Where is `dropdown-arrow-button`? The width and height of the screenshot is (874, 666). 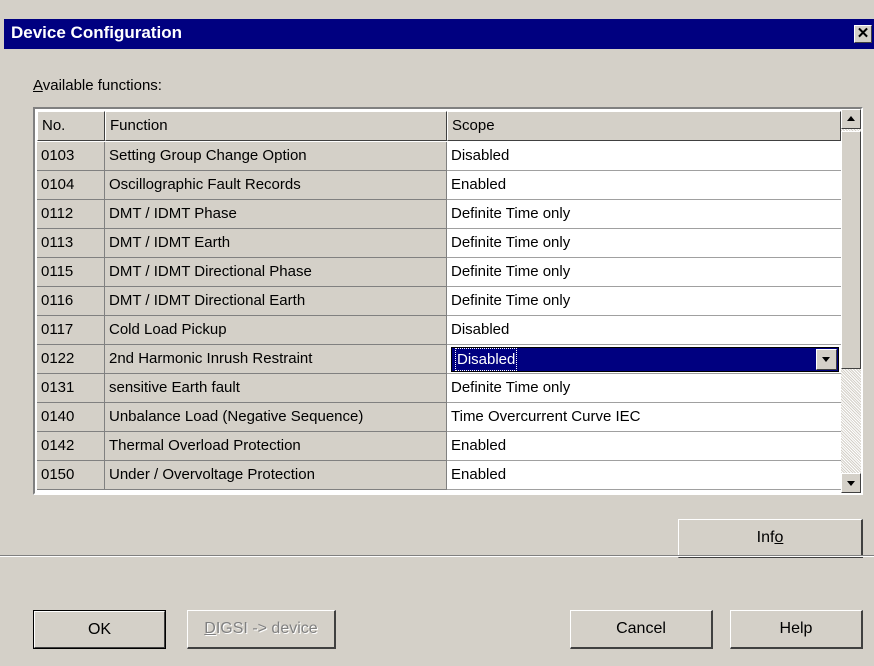
dropdown-arrow-button is located at coordinates (826, 359).